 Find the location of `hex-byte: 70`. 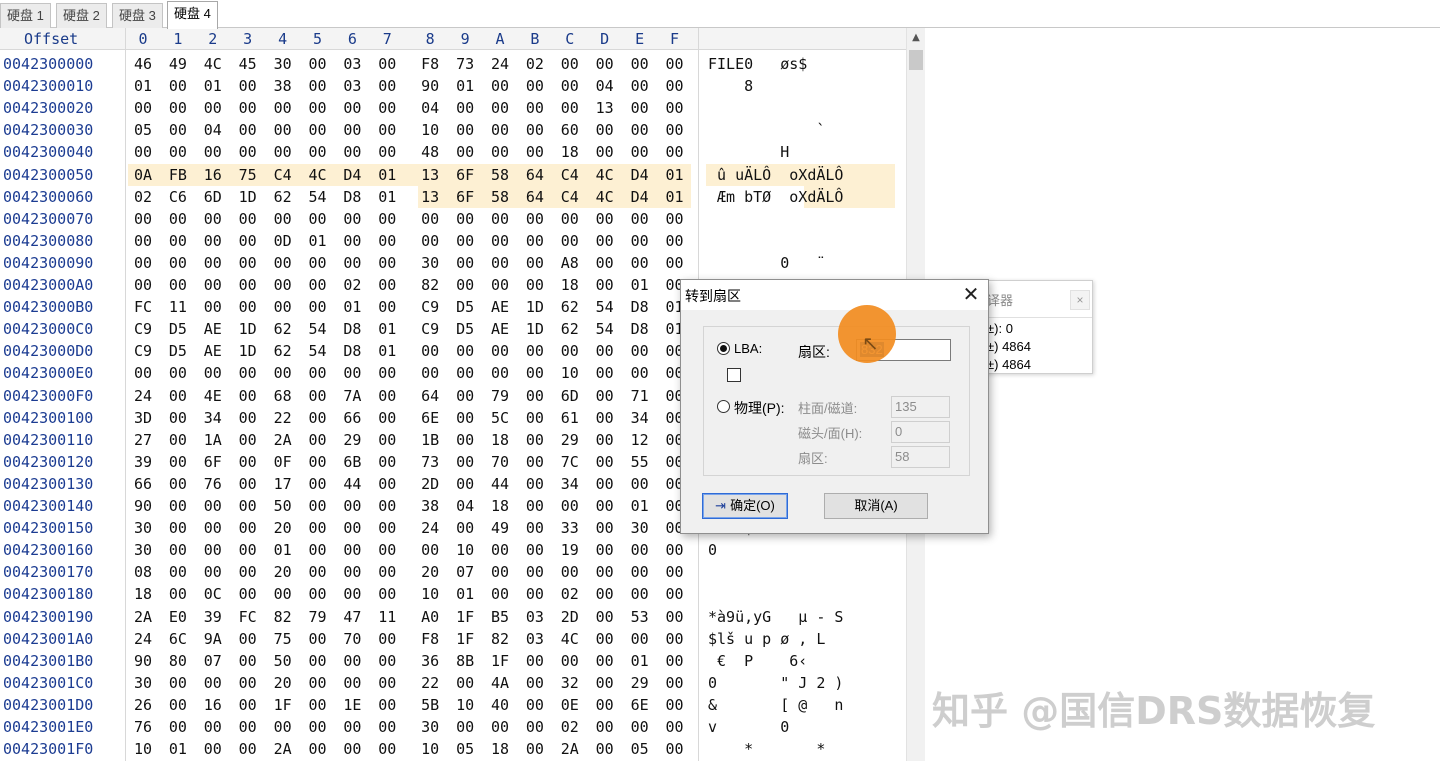

hex-byte: 70 is located at coordinates (352, 639).